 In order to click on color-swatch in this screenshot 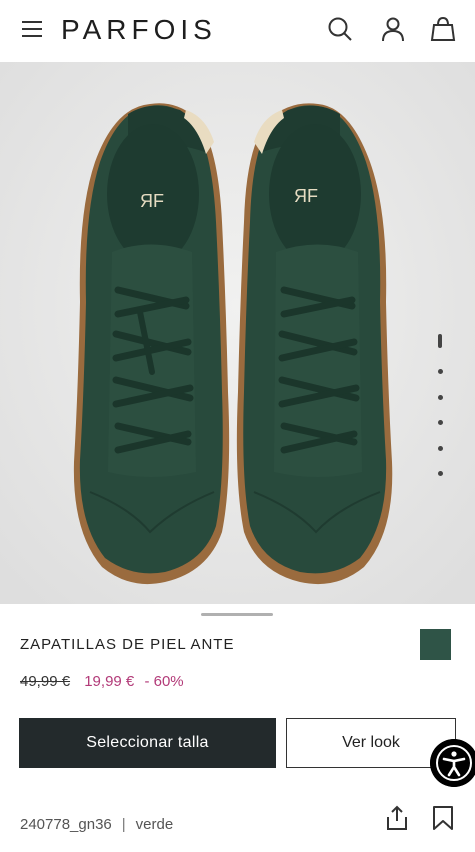, I will do `click(435, 644)`.